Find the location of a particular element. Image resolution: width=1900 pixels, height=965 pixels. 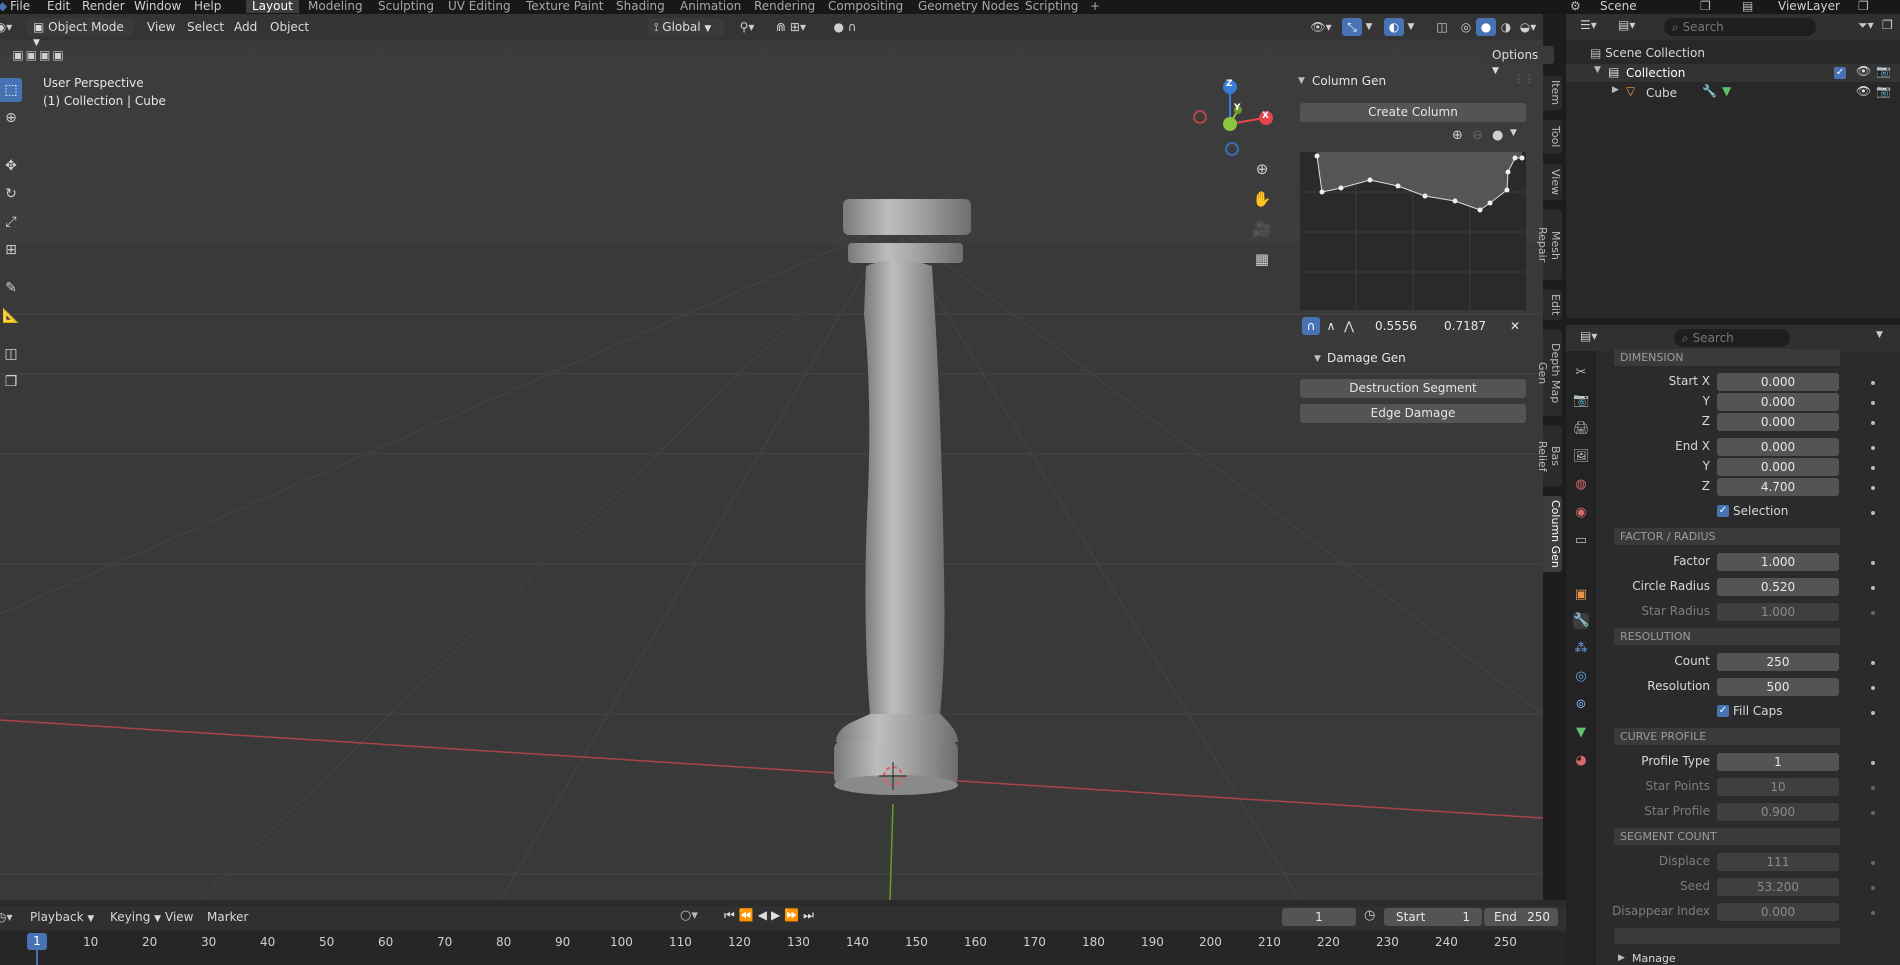

tab-sculpting: Sculpting is located at coordinates (406, 6).